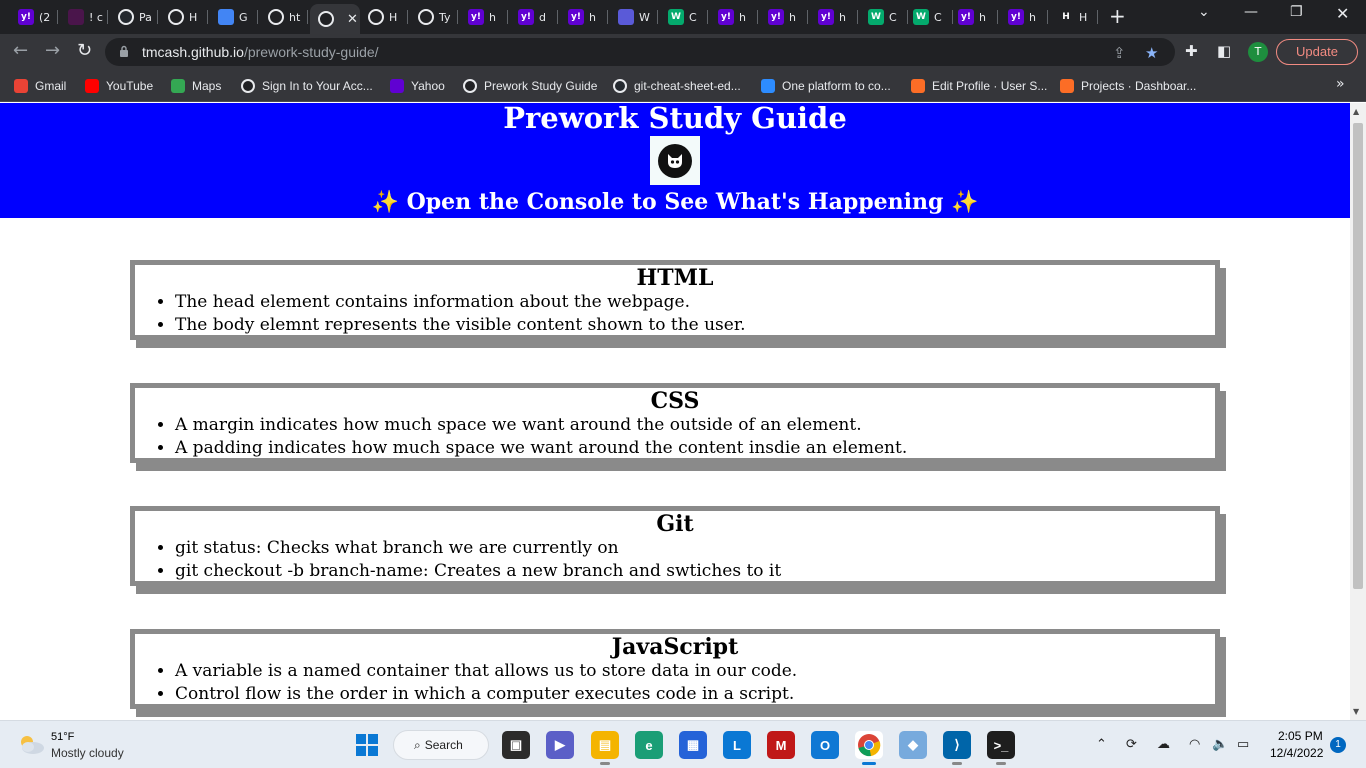  Describe the element at coordinates (737, 745) in the screenshot. I see `l-app-icon: L` at that location.